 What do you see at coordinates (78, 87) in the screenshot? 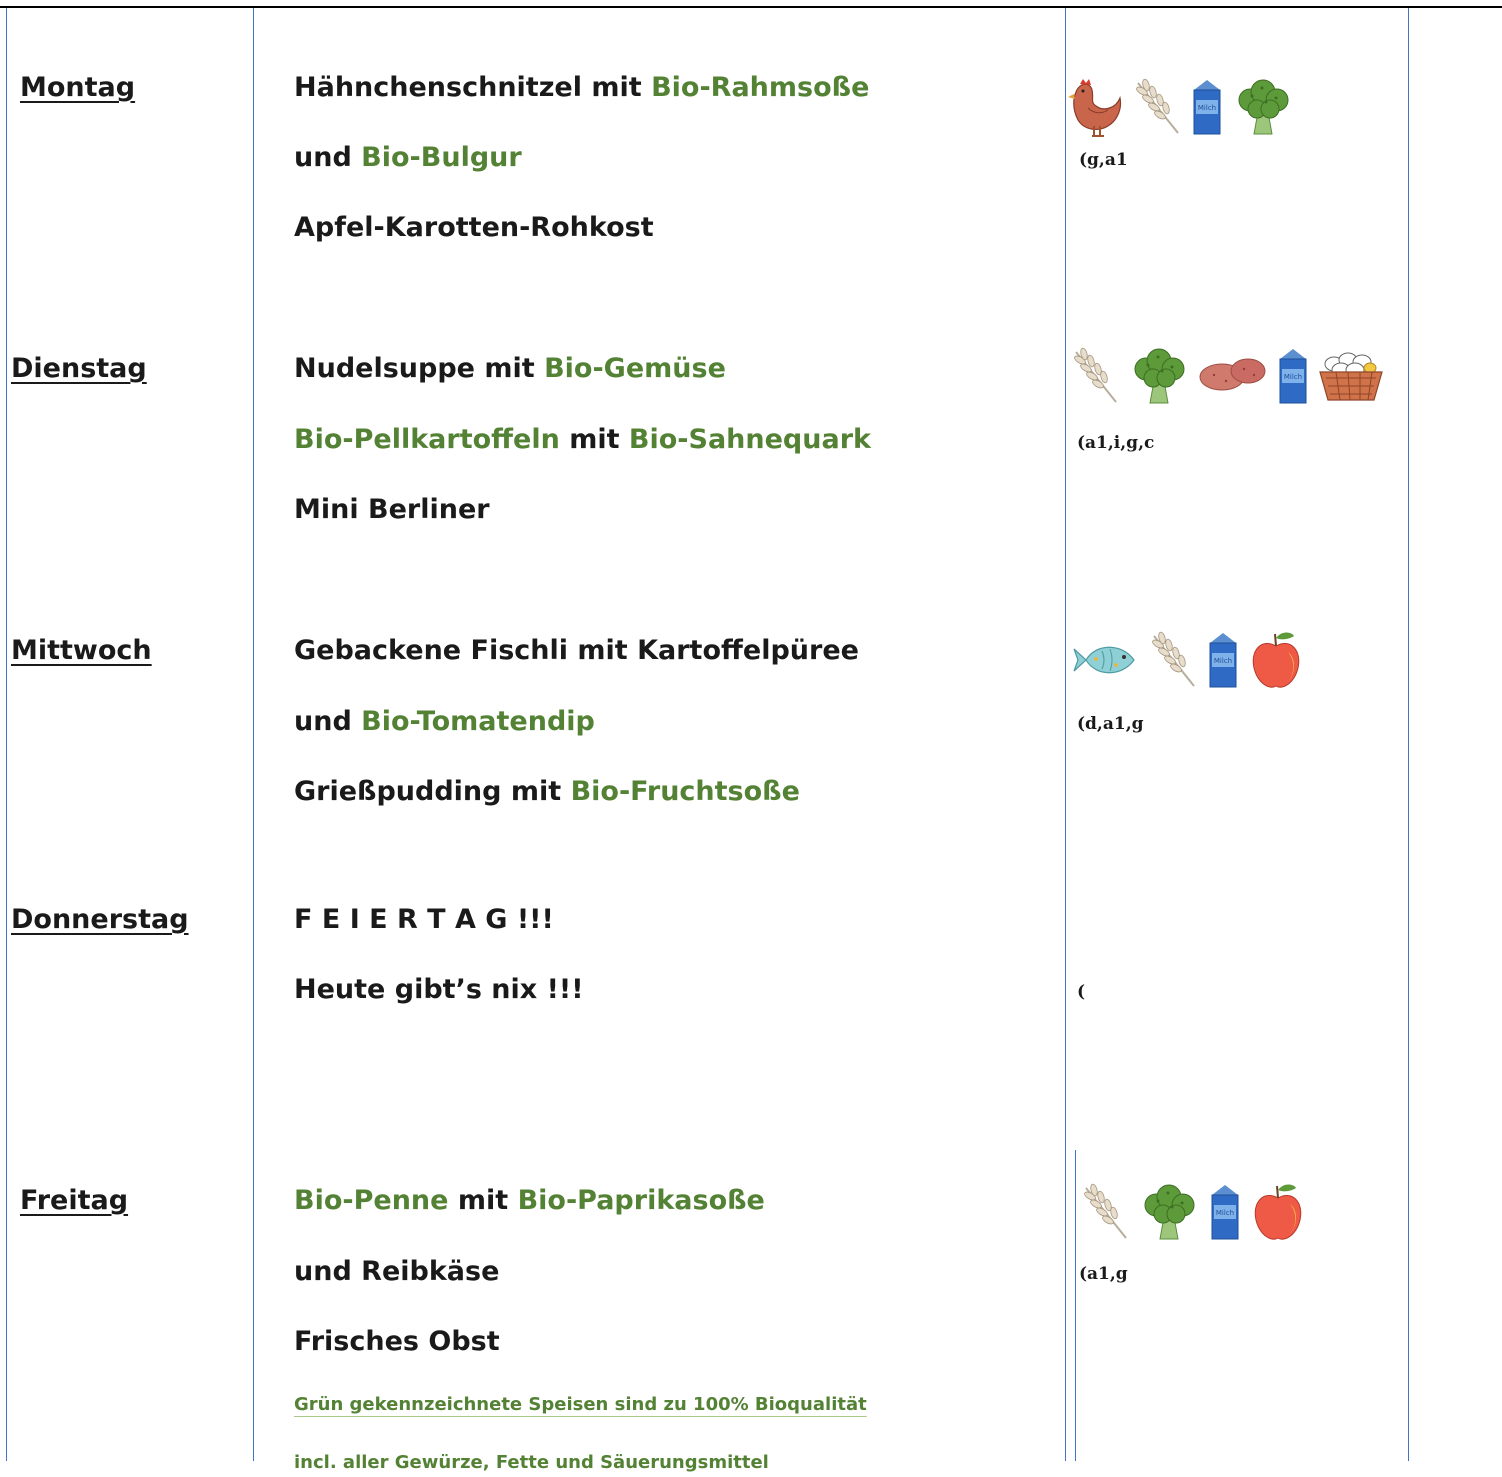
I see `day-label-montag: Montag` at bounding box center [78, 87].